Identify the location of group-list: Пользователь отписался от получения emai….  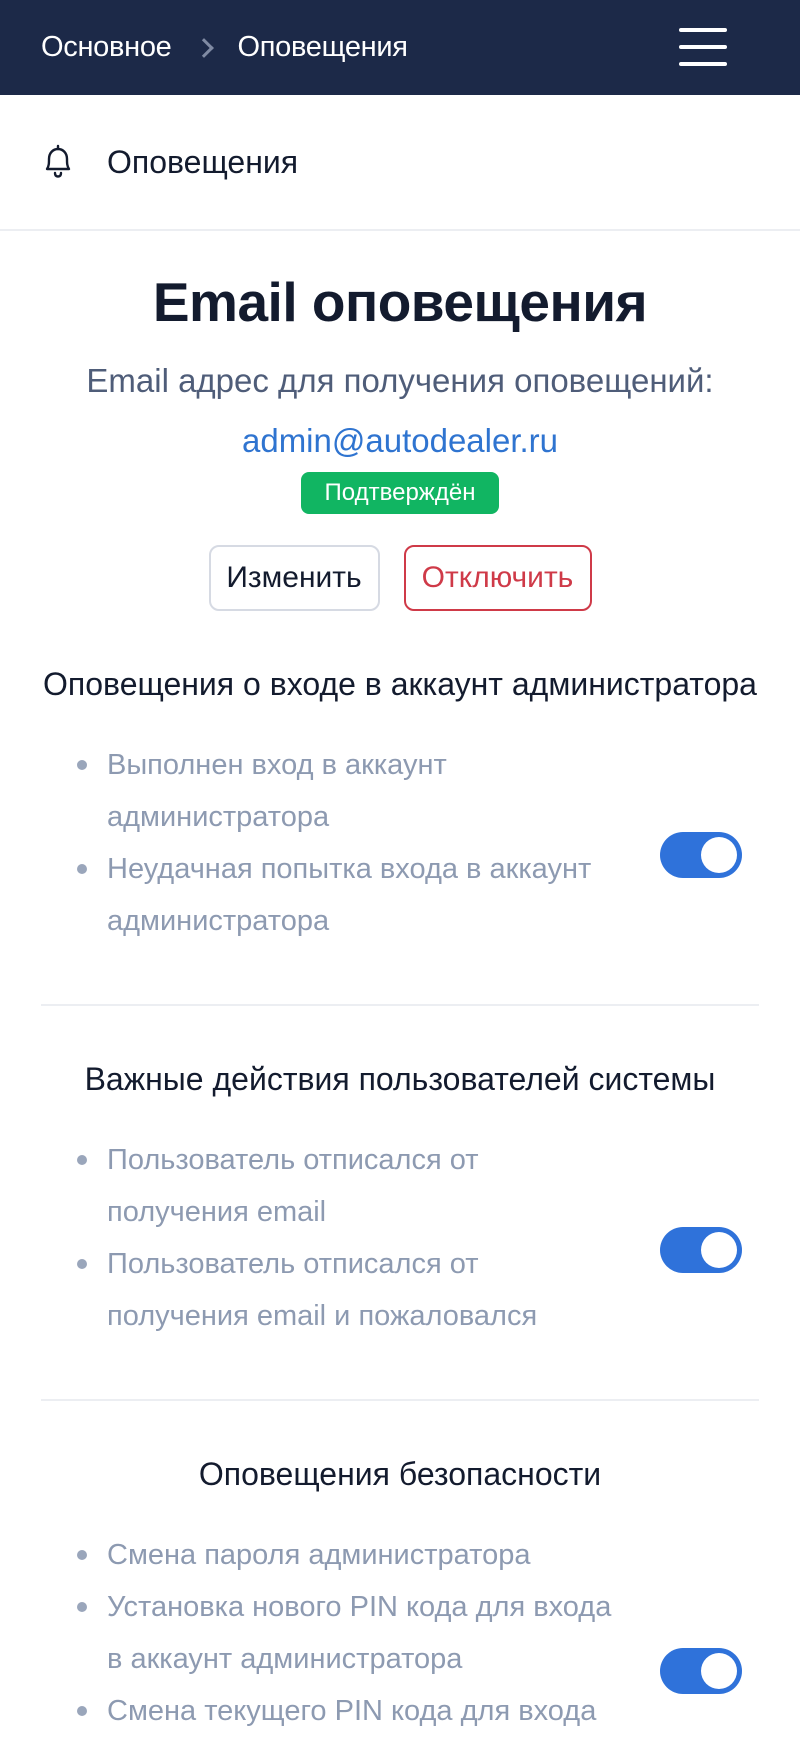
(310, 1238).